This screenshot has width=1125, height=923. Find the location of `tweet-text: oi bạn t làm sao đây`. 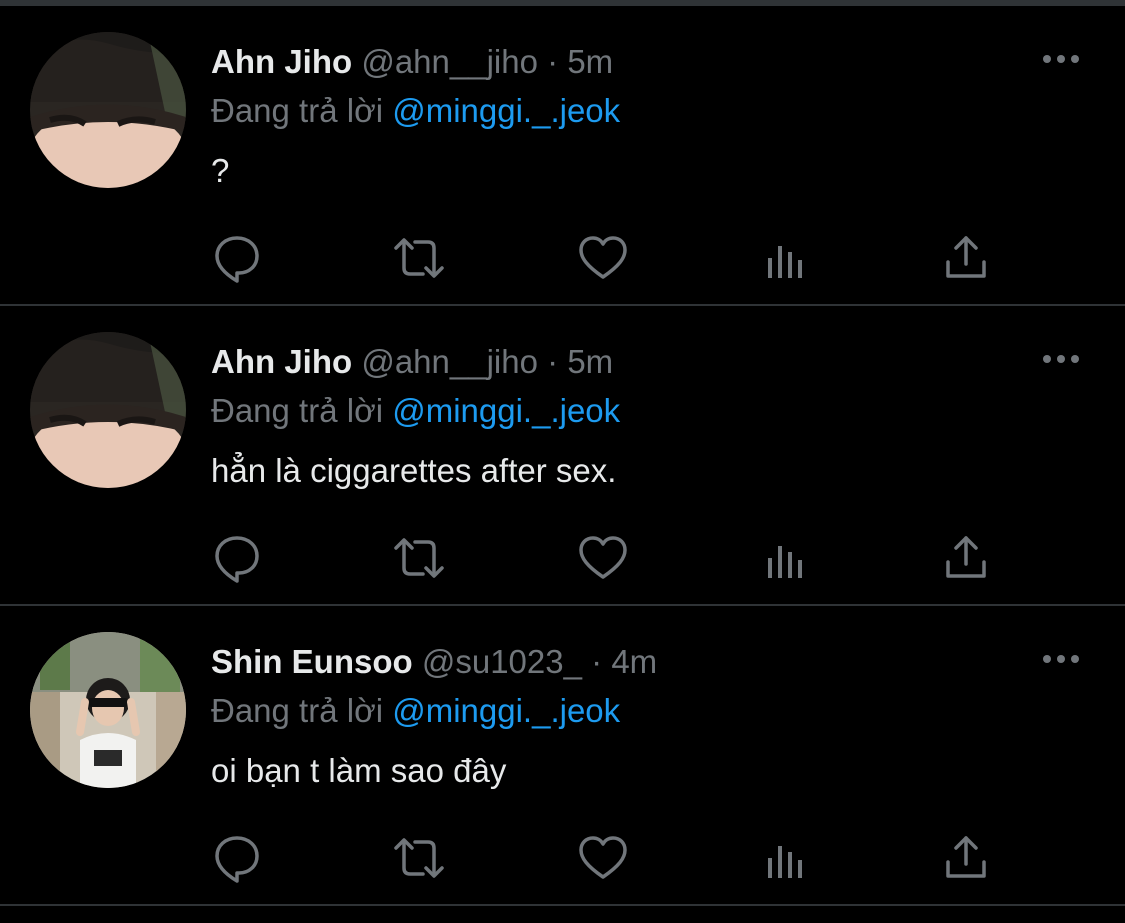

tweet-text: oi bạn t làm sao đây is located at coordinates (359, 770).